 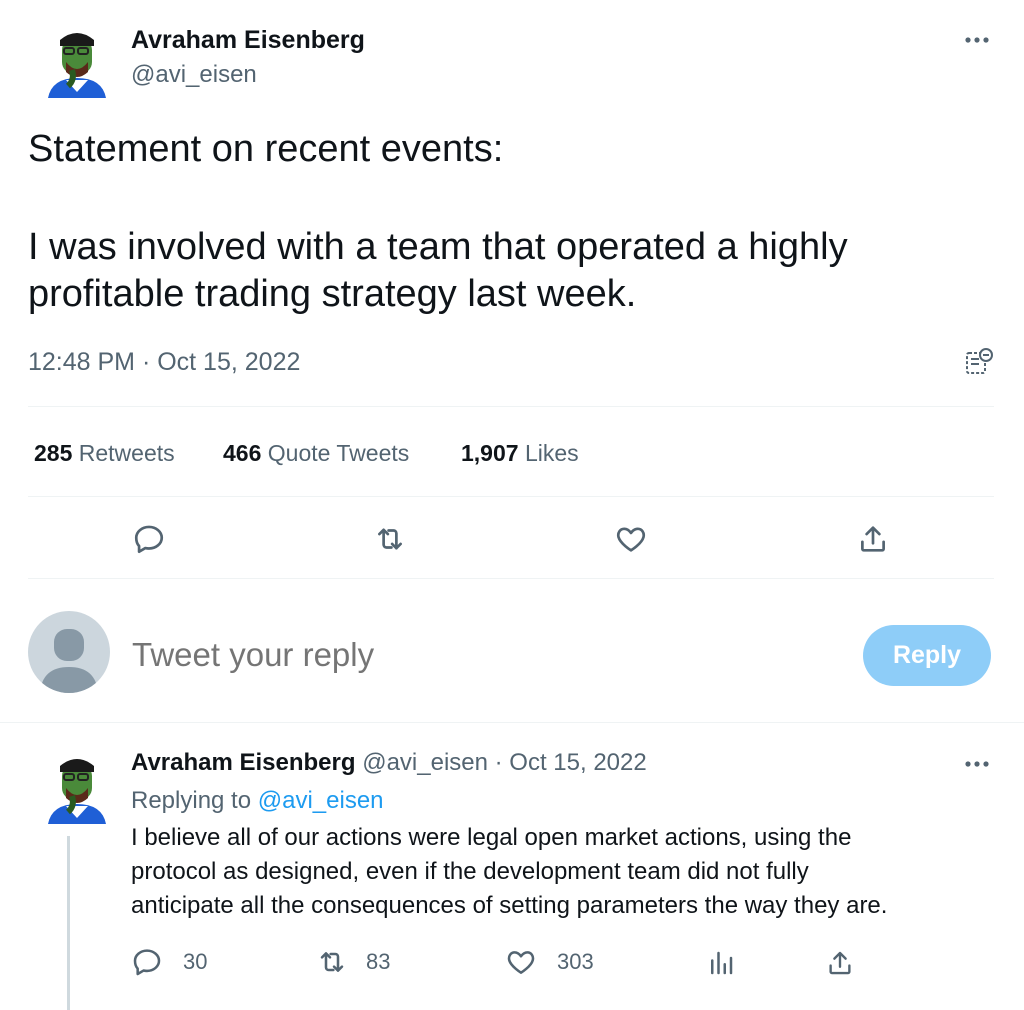 What do you see at coordinates (551, 453) in the screenshot?
I see `likes-label: Likes` at bounding box center [551, 453].